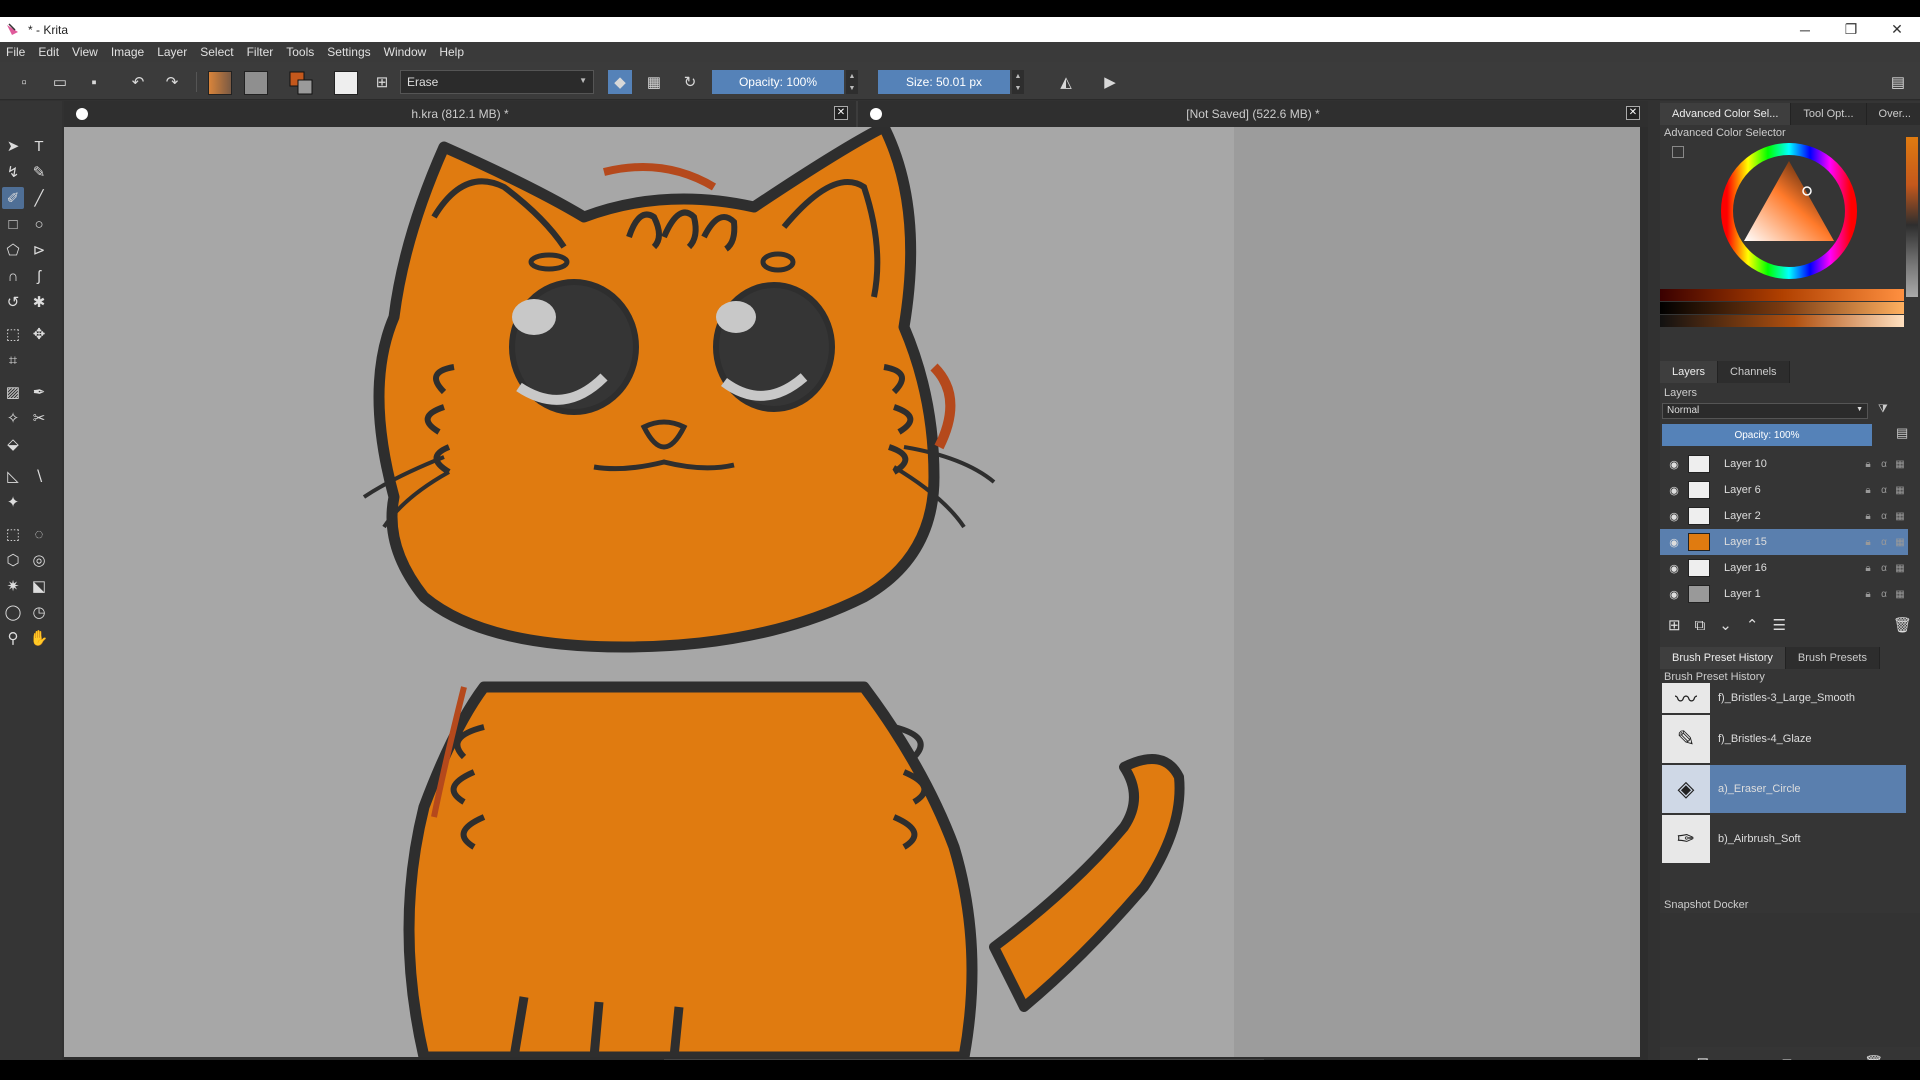 Image resolution: width=1920 pixels, height=1080 pixels. I want to click on reference-tool-icon: ✦, so click(13, 502).